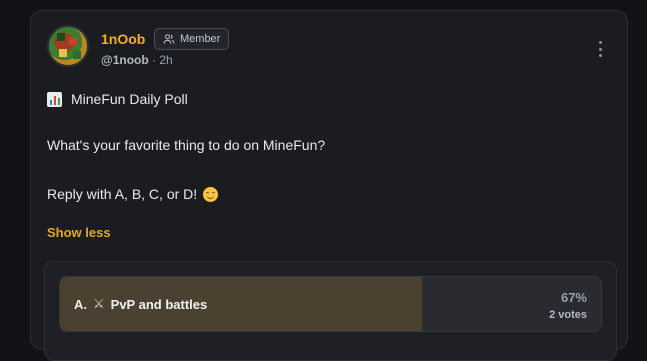 The image size is (647, 361). Describe the element at coordinates (68, 46) in the screenshot. I see `avatar` at that location.